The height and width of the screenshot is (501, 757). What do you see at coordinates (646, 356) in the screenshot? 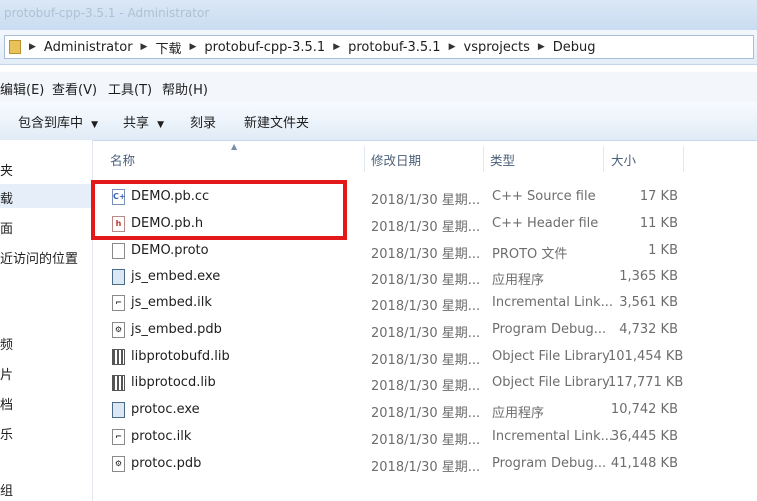
I see `file-size: 101,454 KB` at bounding box center [646, 356].